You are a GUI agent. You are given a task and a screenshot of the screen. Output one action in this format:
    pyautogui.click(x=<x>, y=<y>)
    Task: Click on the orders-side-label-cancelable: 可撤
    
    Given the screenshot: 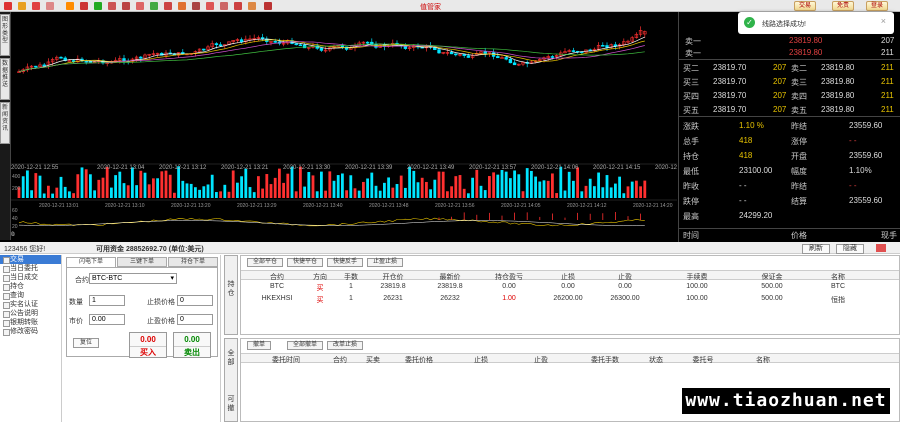 What is the action you would take?
    pyautogui.click(x=231, y=404)
    